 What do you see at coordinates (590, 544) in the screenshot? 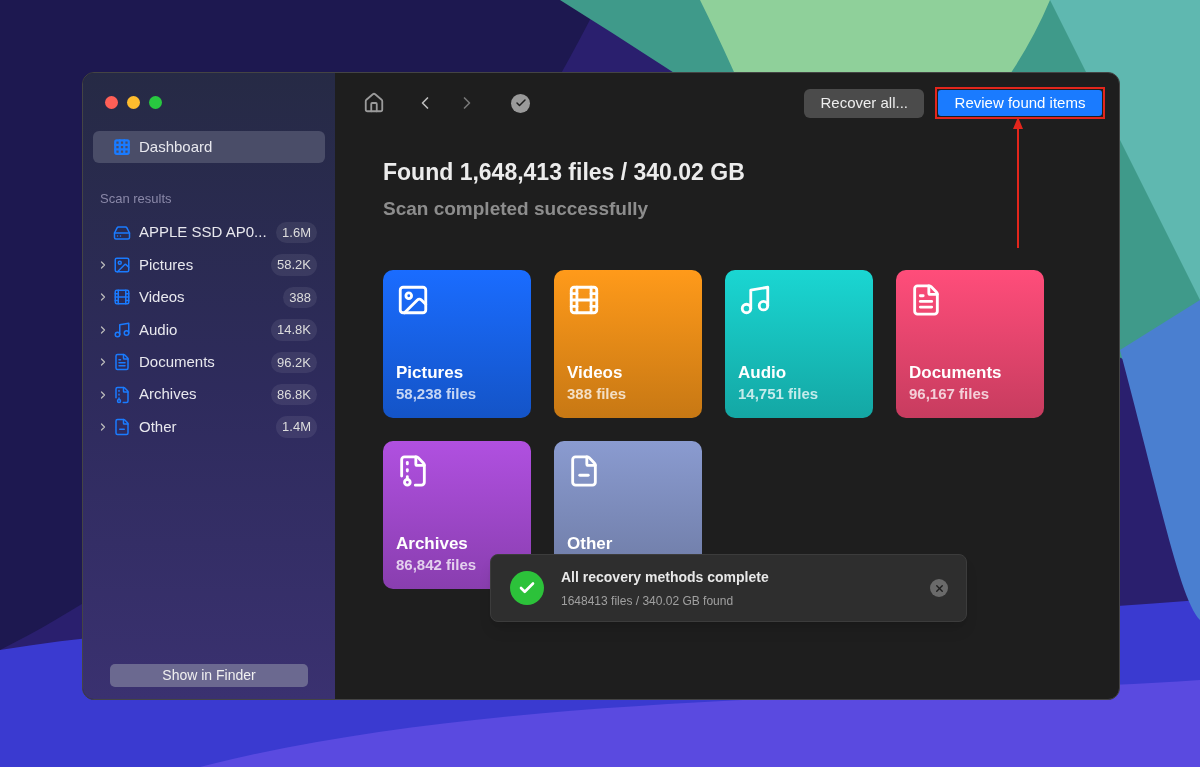
I see `card-title: Other` at bounding box center [590, 544].